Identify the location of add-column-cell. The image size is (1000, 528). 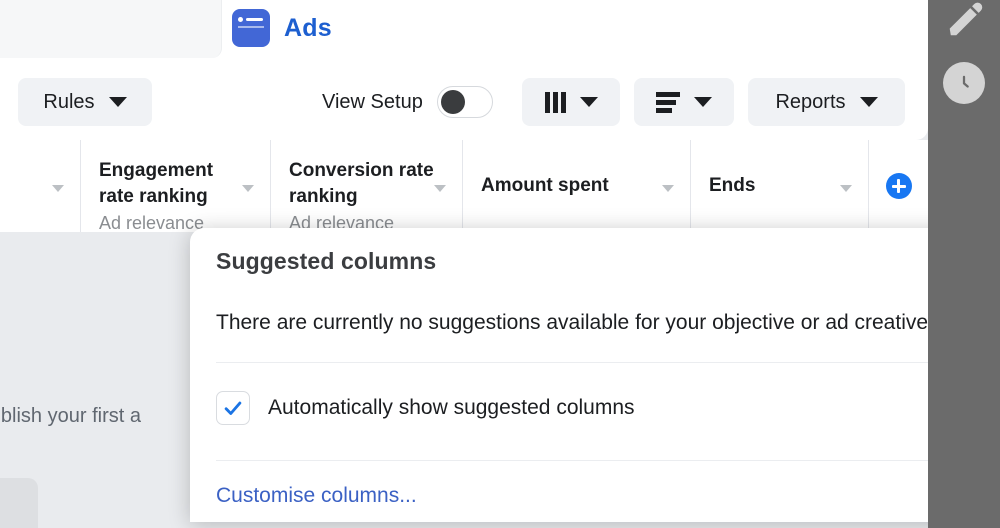
(898, 186).